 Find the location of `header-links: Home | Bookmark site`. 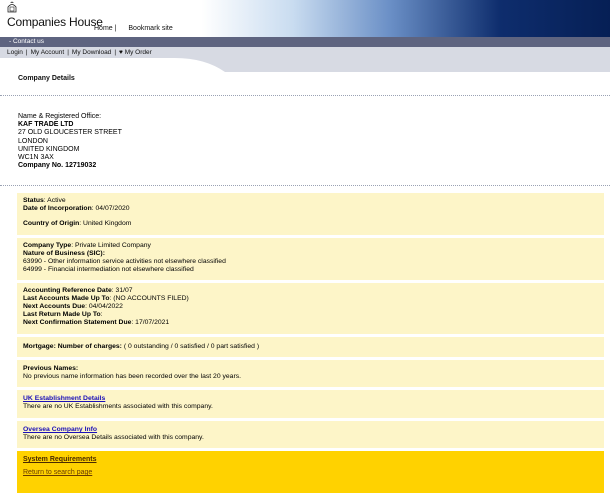

header-links: Home | Bookmark site is located at coordinates (138, 28).